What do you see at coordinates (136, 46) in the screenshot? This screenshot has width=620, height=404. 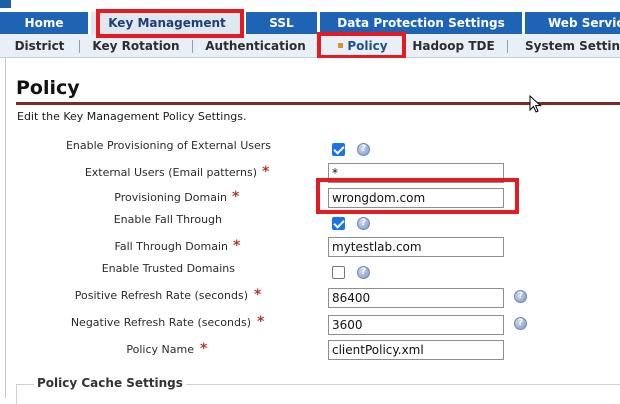 I see `subtab-key-rotation: Key Rotation` at bounding box center [136, 46].